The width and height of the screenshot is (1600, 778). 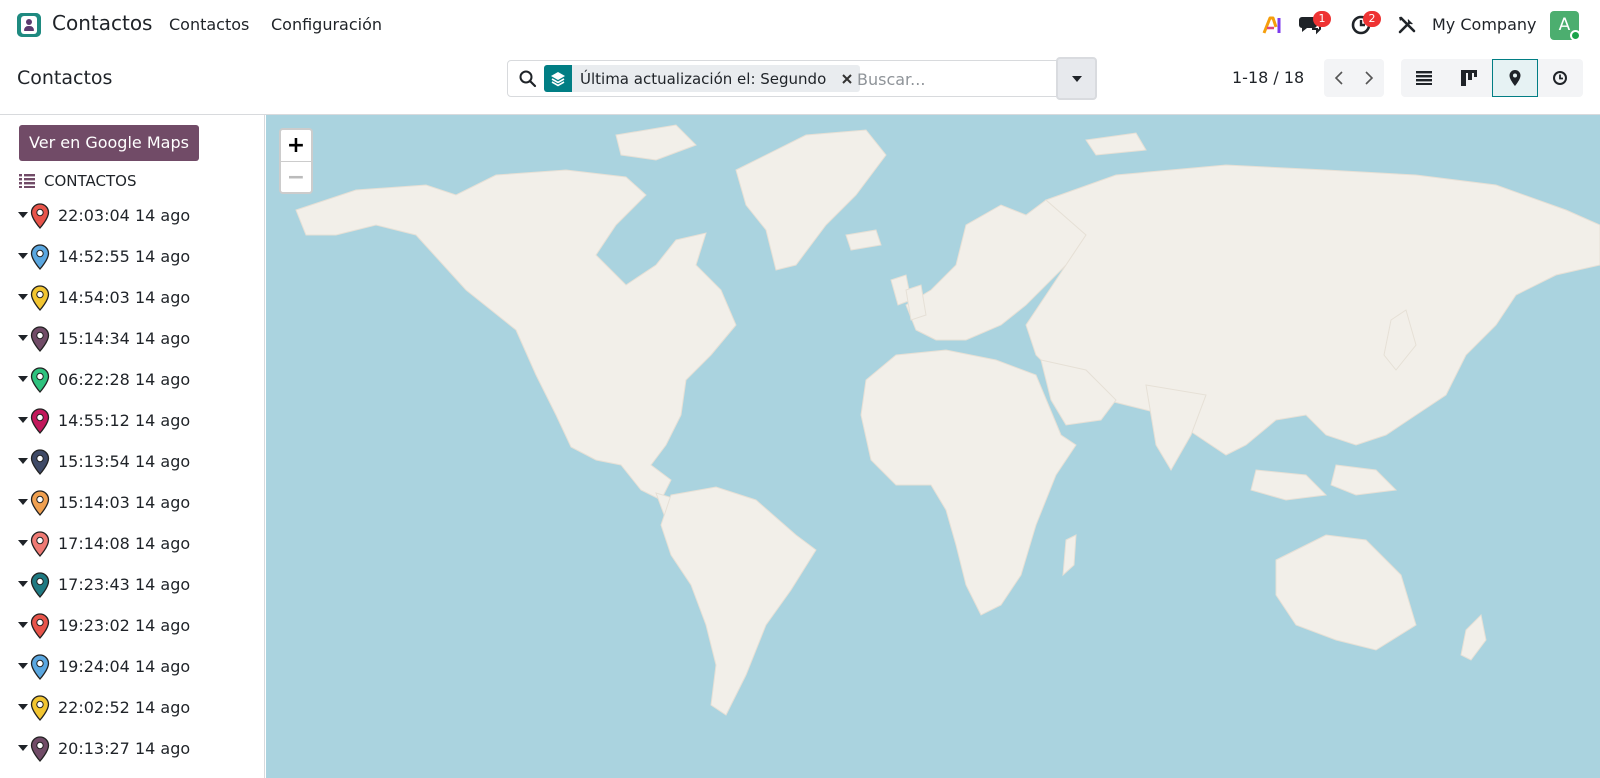 I want to click on pager-buttons, so click(x=1354, y=78).